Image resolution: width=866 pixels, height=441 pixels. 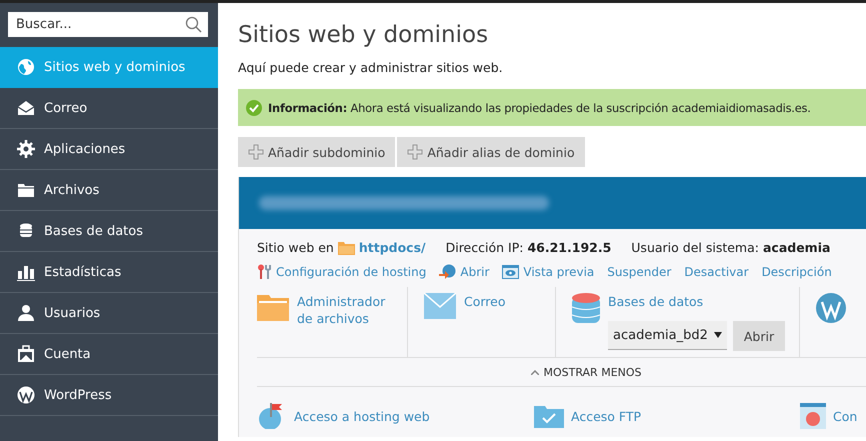 What do you see at coordinates (718, 335) in the screenshot?
I see `dropdown-caret-icon` at bounding box center [718, 335].